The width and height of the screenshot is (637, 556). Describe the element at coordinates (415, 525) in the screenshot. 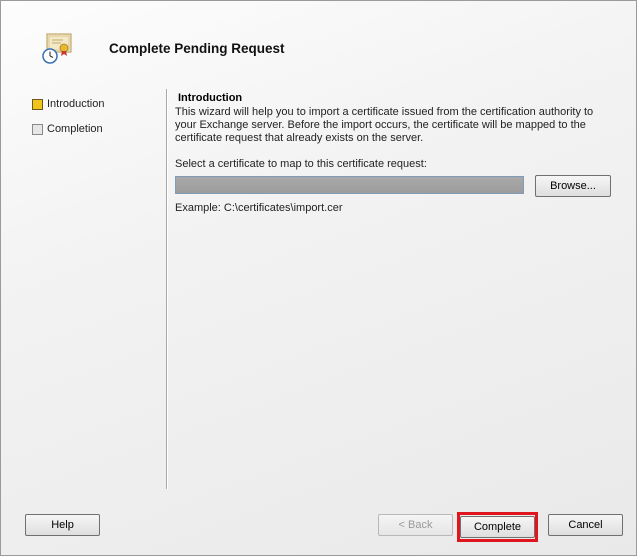

I see `back-button: < Back` at that location.